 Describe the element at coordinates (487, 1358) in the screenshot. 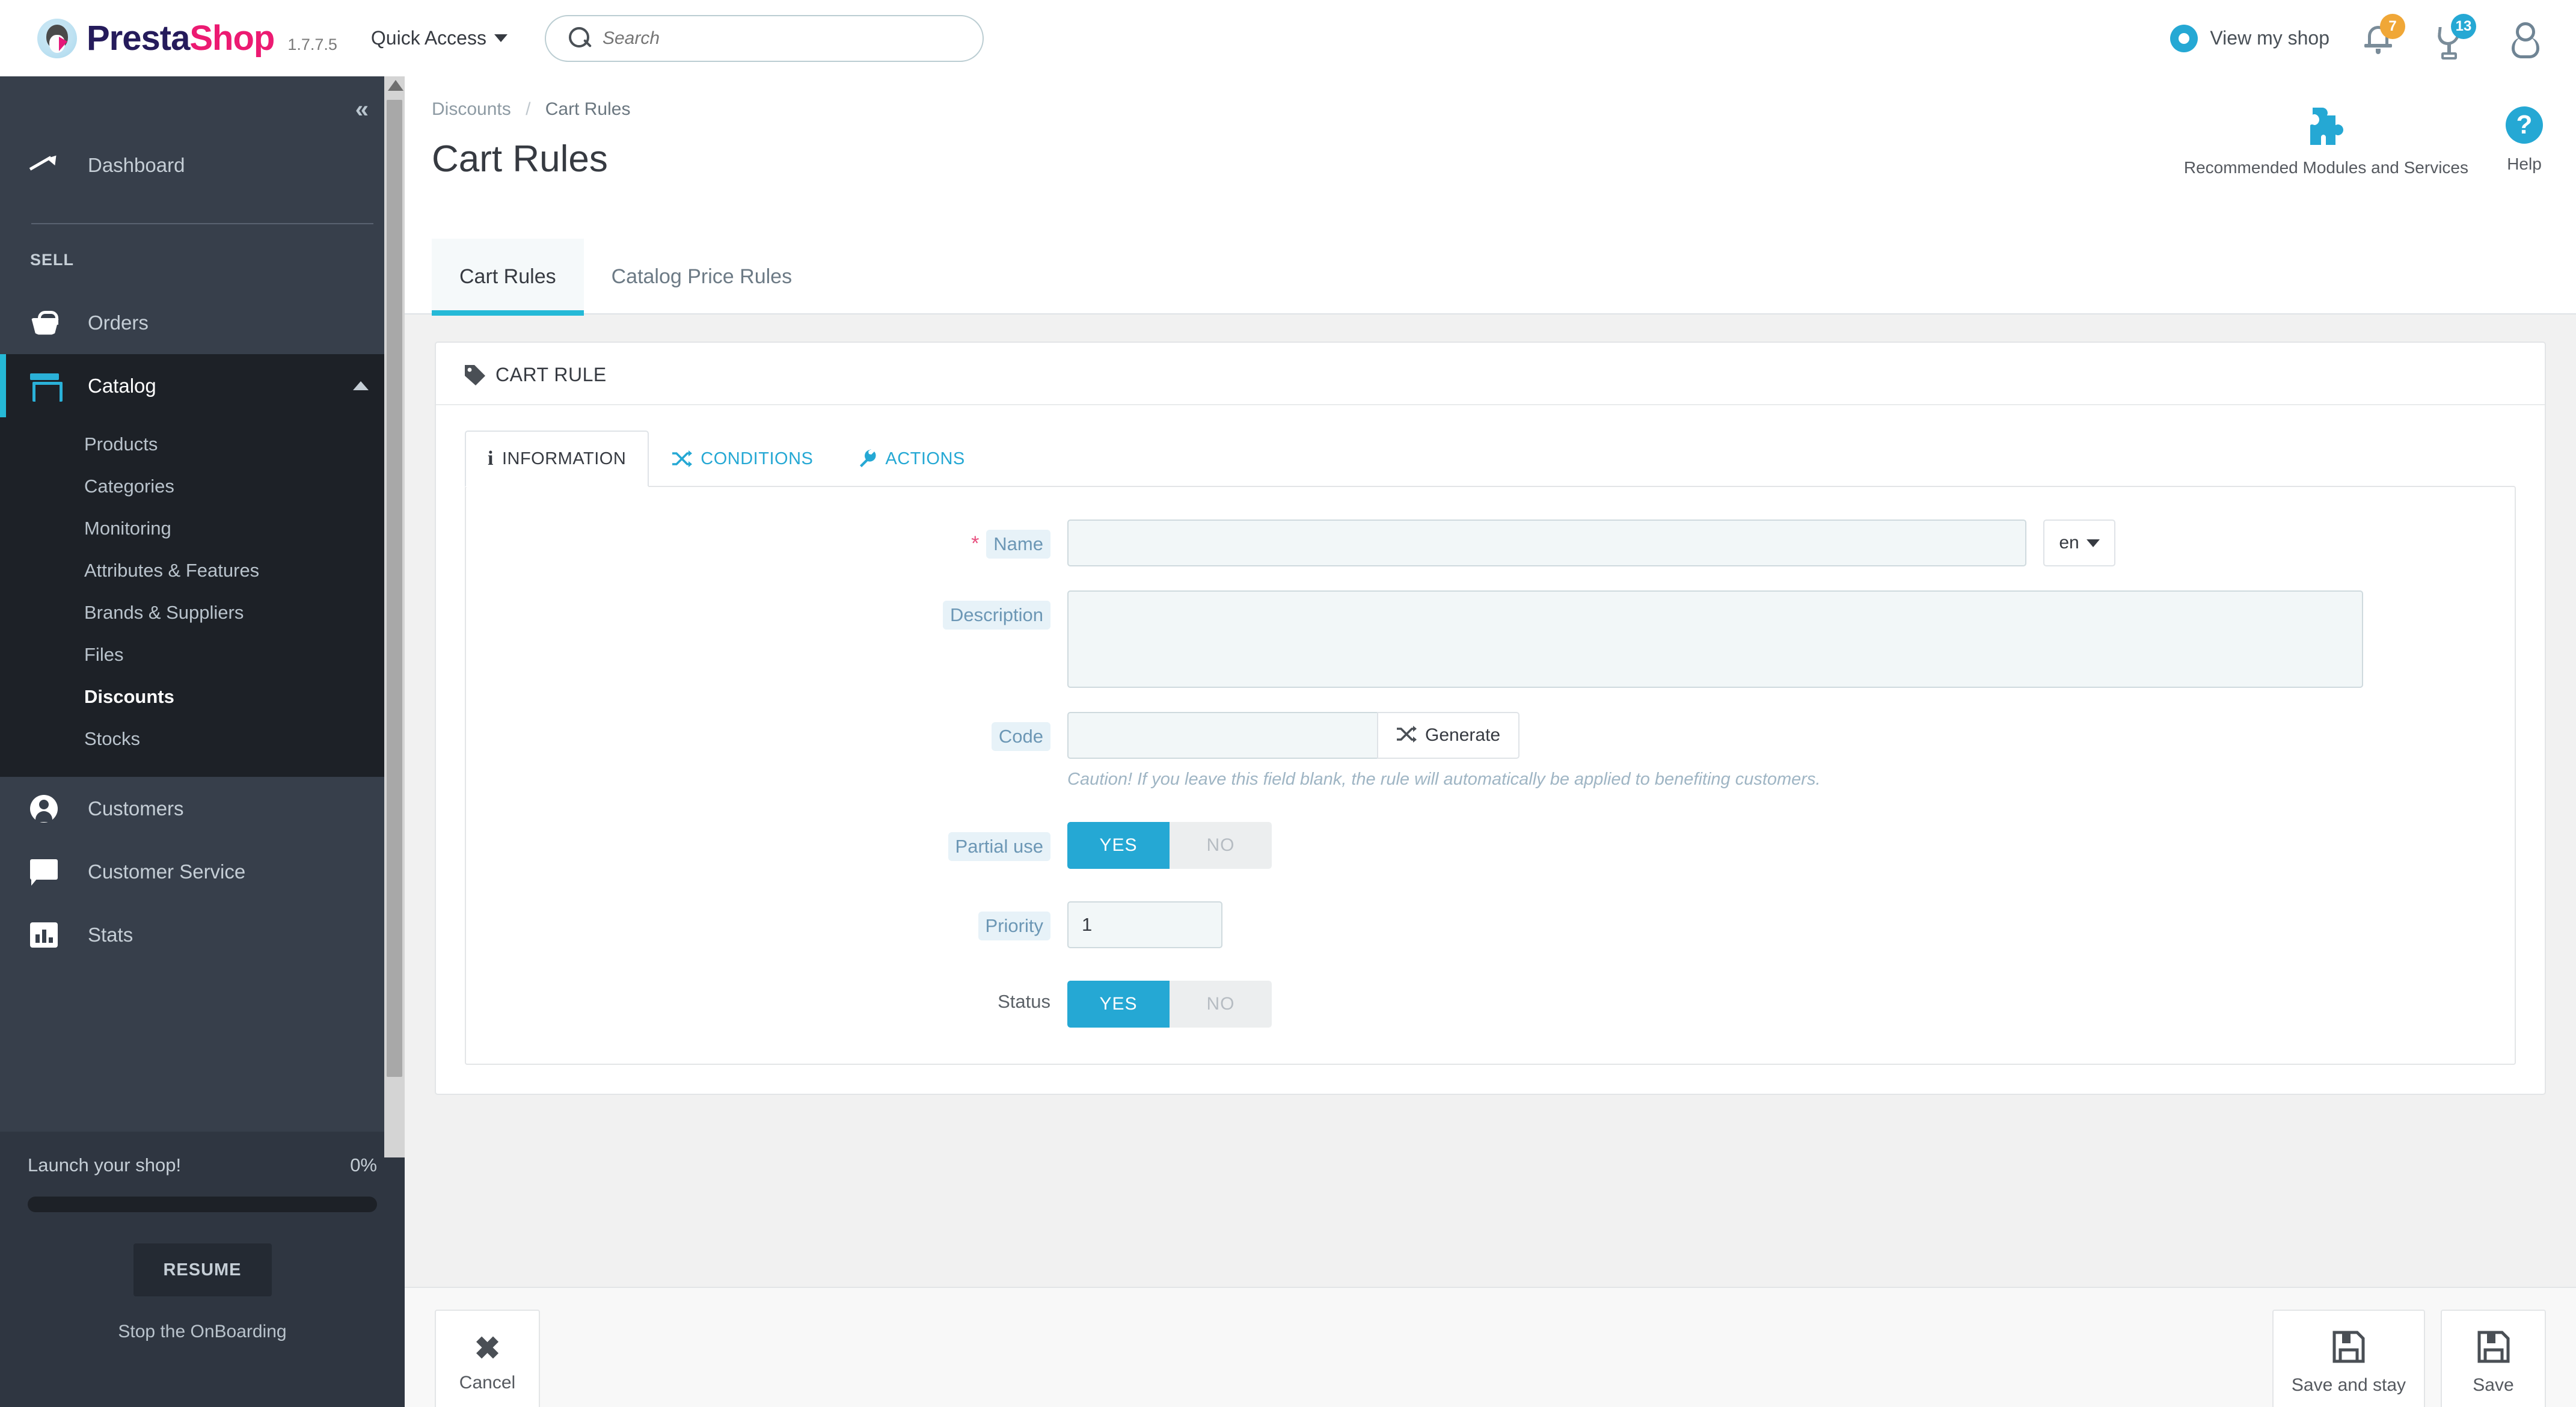

I see `cancel-button: ✖ Cancel` at that location.